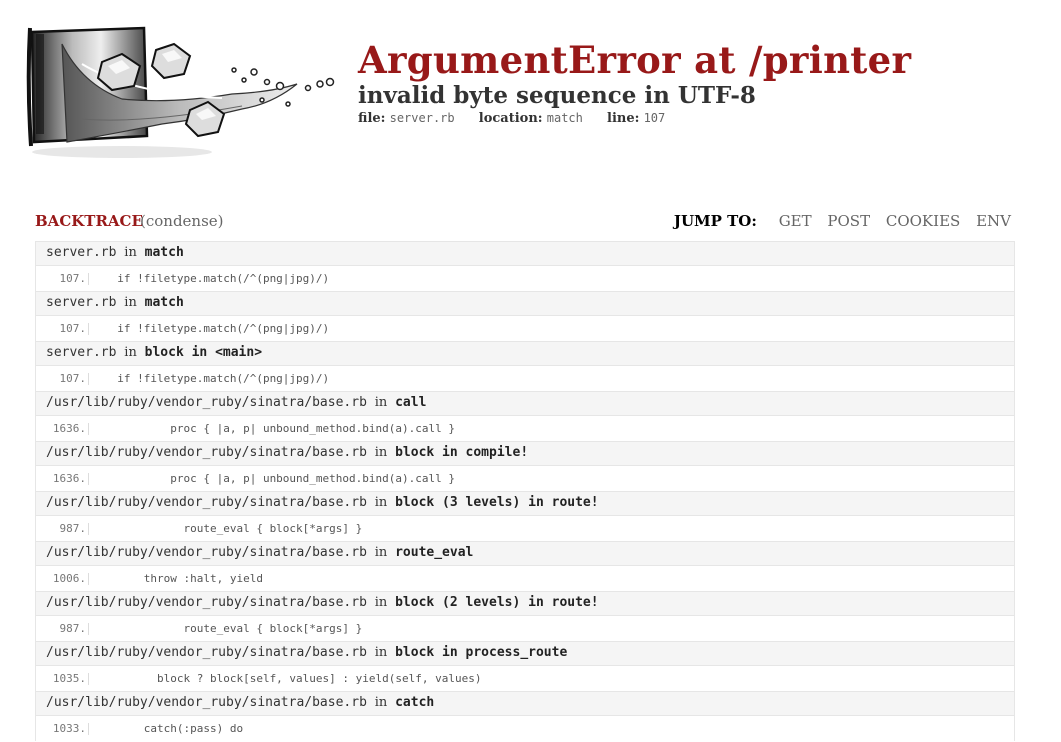 The image size is (1061, 742). What do you see at coordinates (203, 352) in the screenshot?
I see `frame-function: block in <main>` at bounding box center [203, 352].